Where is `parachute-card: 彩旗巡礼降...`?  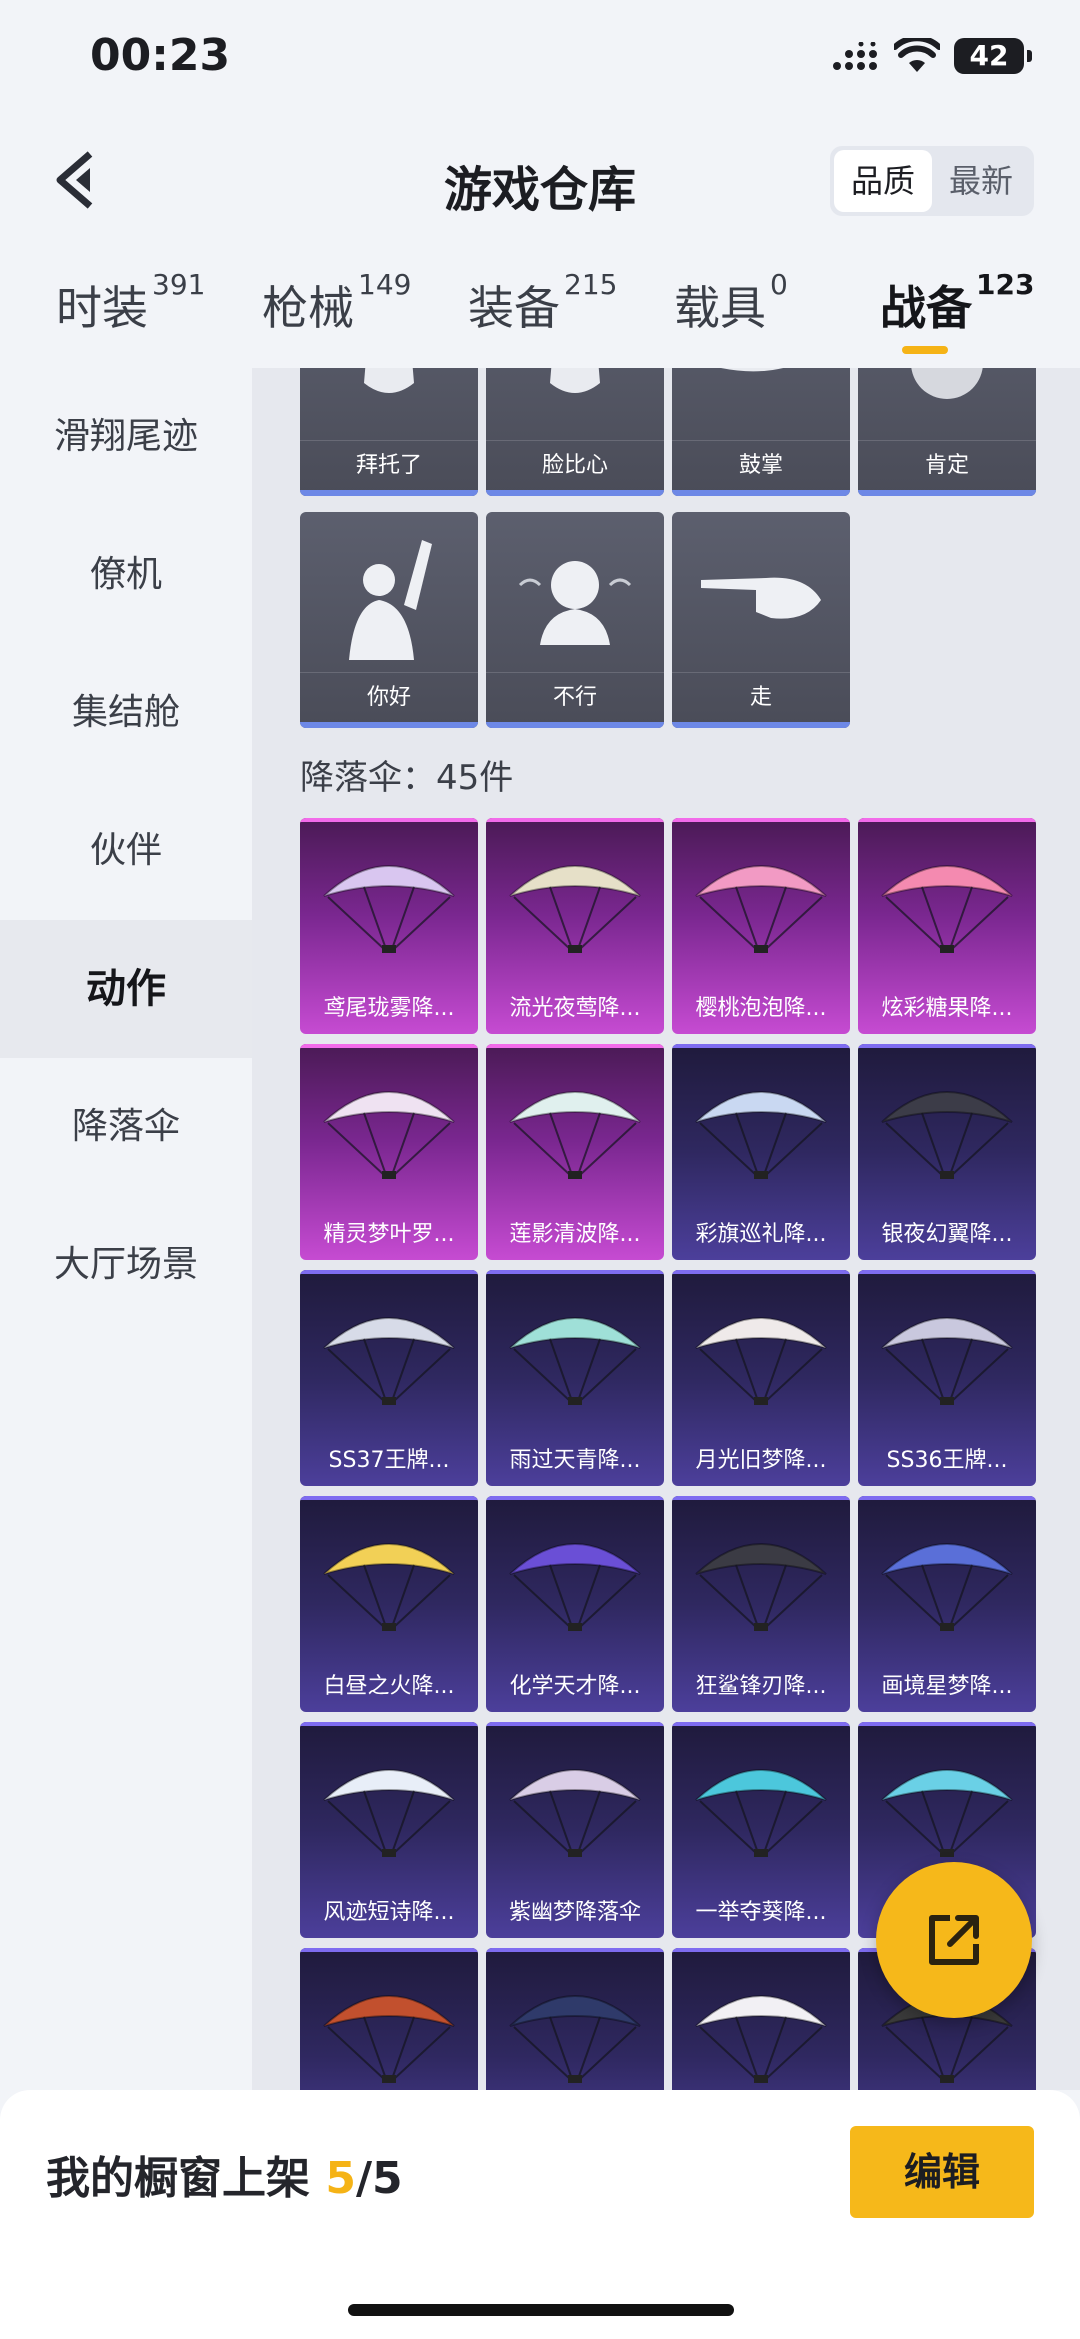 parachute-card: 彩旗巡礼降... is located at coordinates (761, 1152).